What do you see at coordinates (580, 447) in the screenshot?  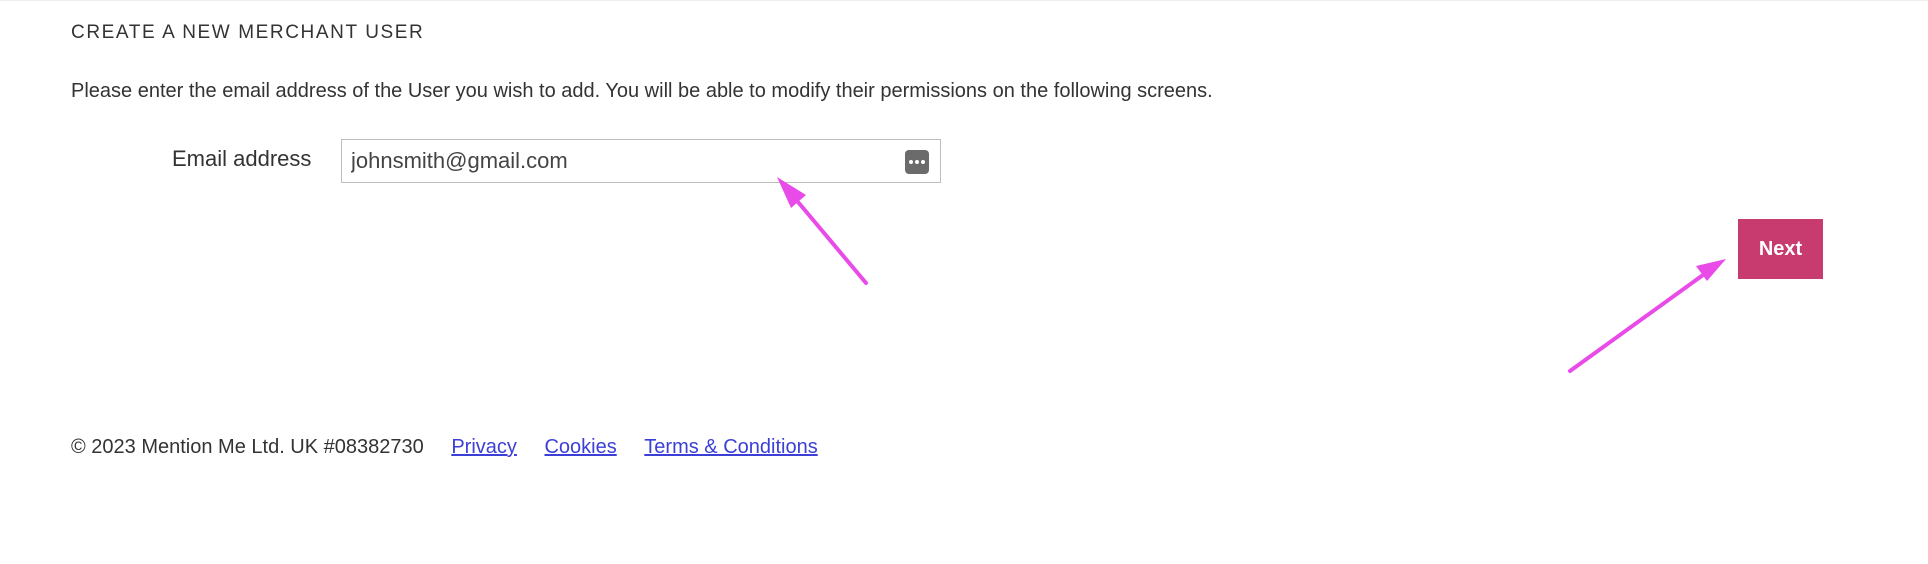 I see `cookies-link: Cookies` at bounding box center [580, 447].